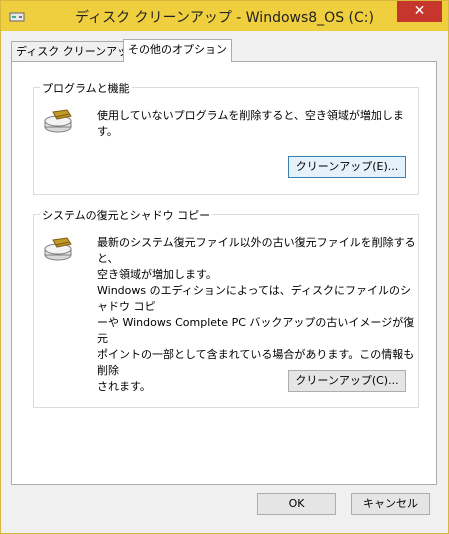  I want to click on restore-group-title: システムの復元とシャドウ コピー, so click(126, 215).